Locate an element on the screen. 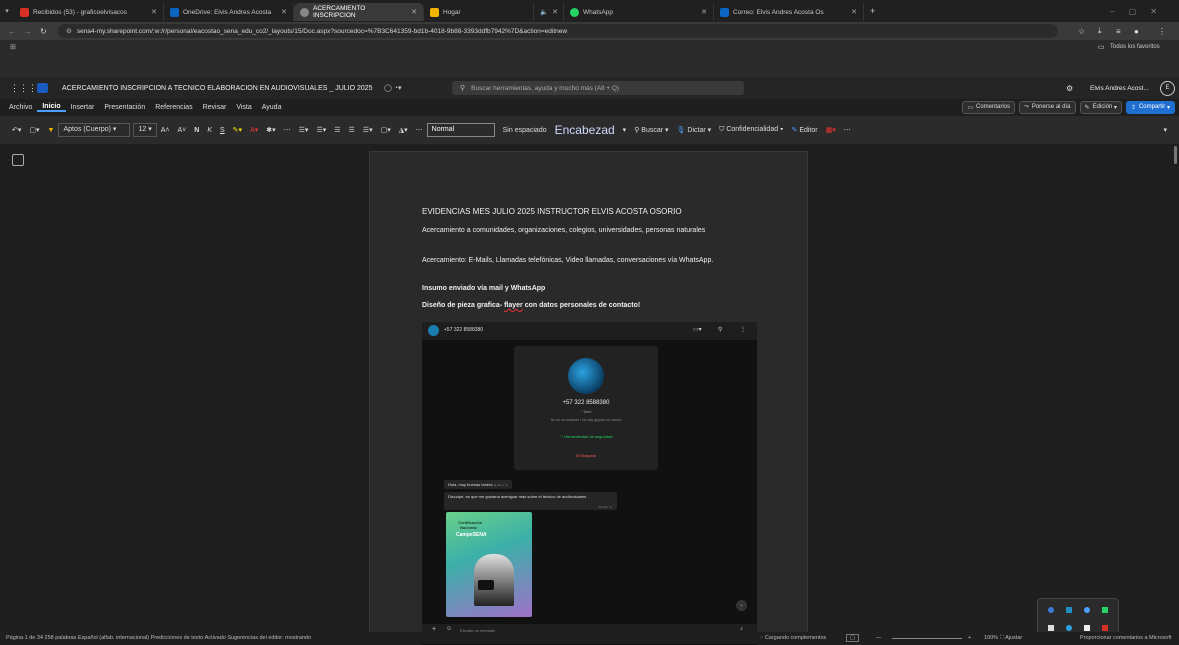 This screenshot has width=1179, height=645. italic-icon: K is located at coordinates (209, 130).